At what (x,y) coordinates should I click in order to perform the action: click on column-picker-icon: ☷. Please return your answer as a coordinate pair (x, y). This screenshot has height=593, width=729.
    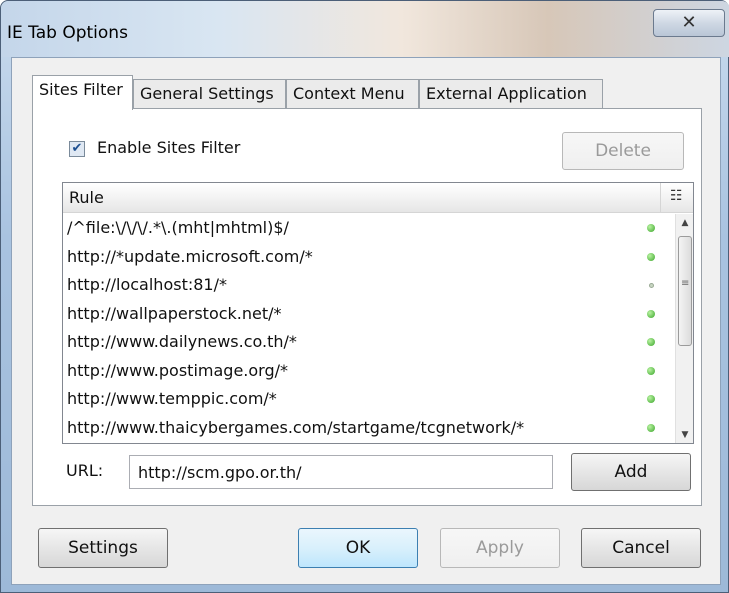
    Looking at the image, I should click on (676, 196).